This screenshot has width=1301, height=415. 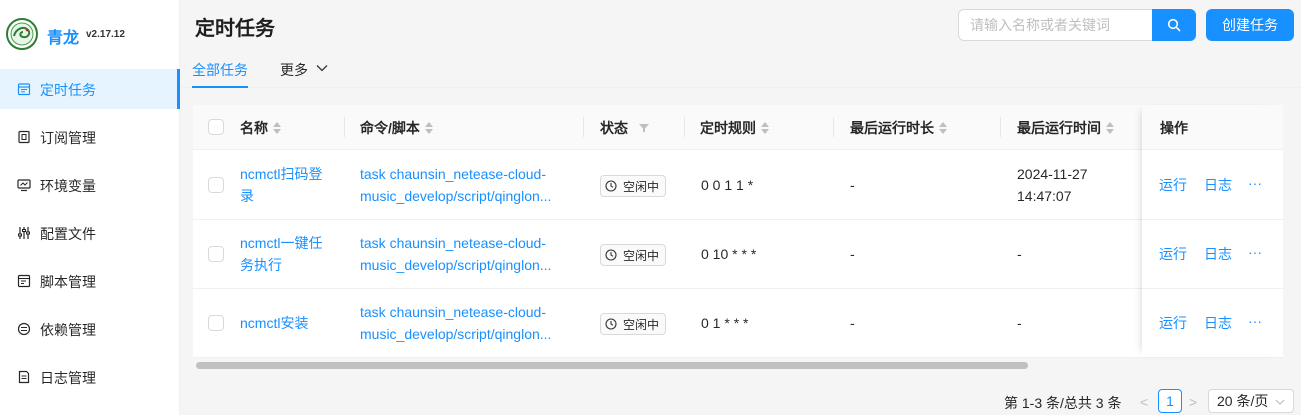 I want to click on fixed-actions-column, so click(x=1212, y=231).